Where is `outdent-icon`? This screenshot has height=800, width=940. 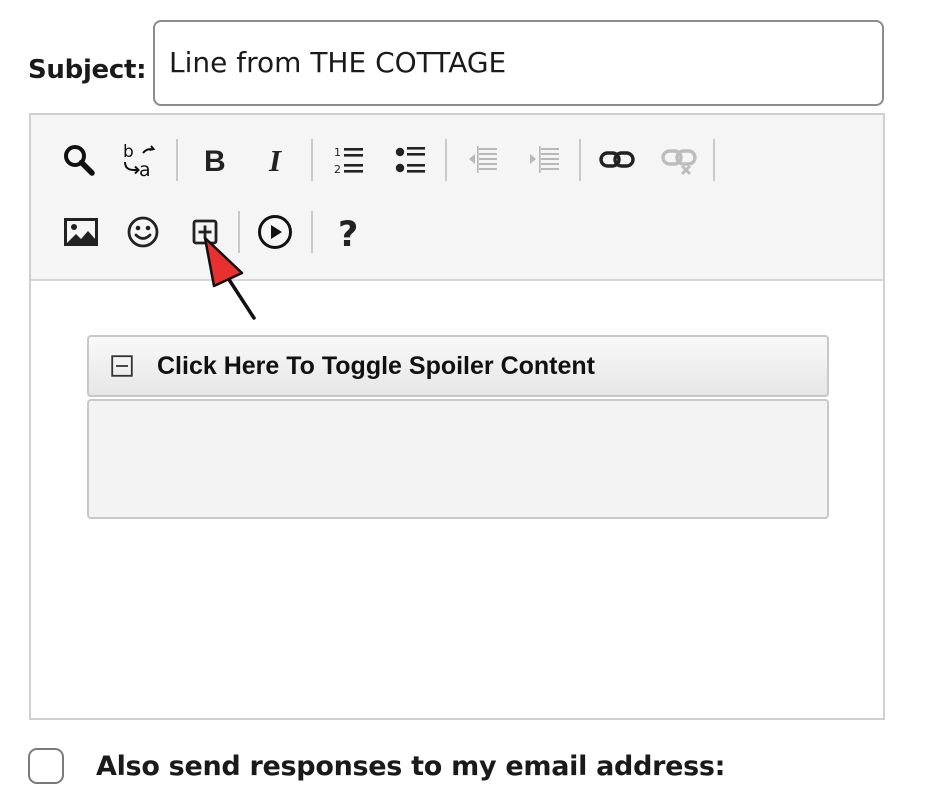
outdent-icon is located at coordinates (483, 159).